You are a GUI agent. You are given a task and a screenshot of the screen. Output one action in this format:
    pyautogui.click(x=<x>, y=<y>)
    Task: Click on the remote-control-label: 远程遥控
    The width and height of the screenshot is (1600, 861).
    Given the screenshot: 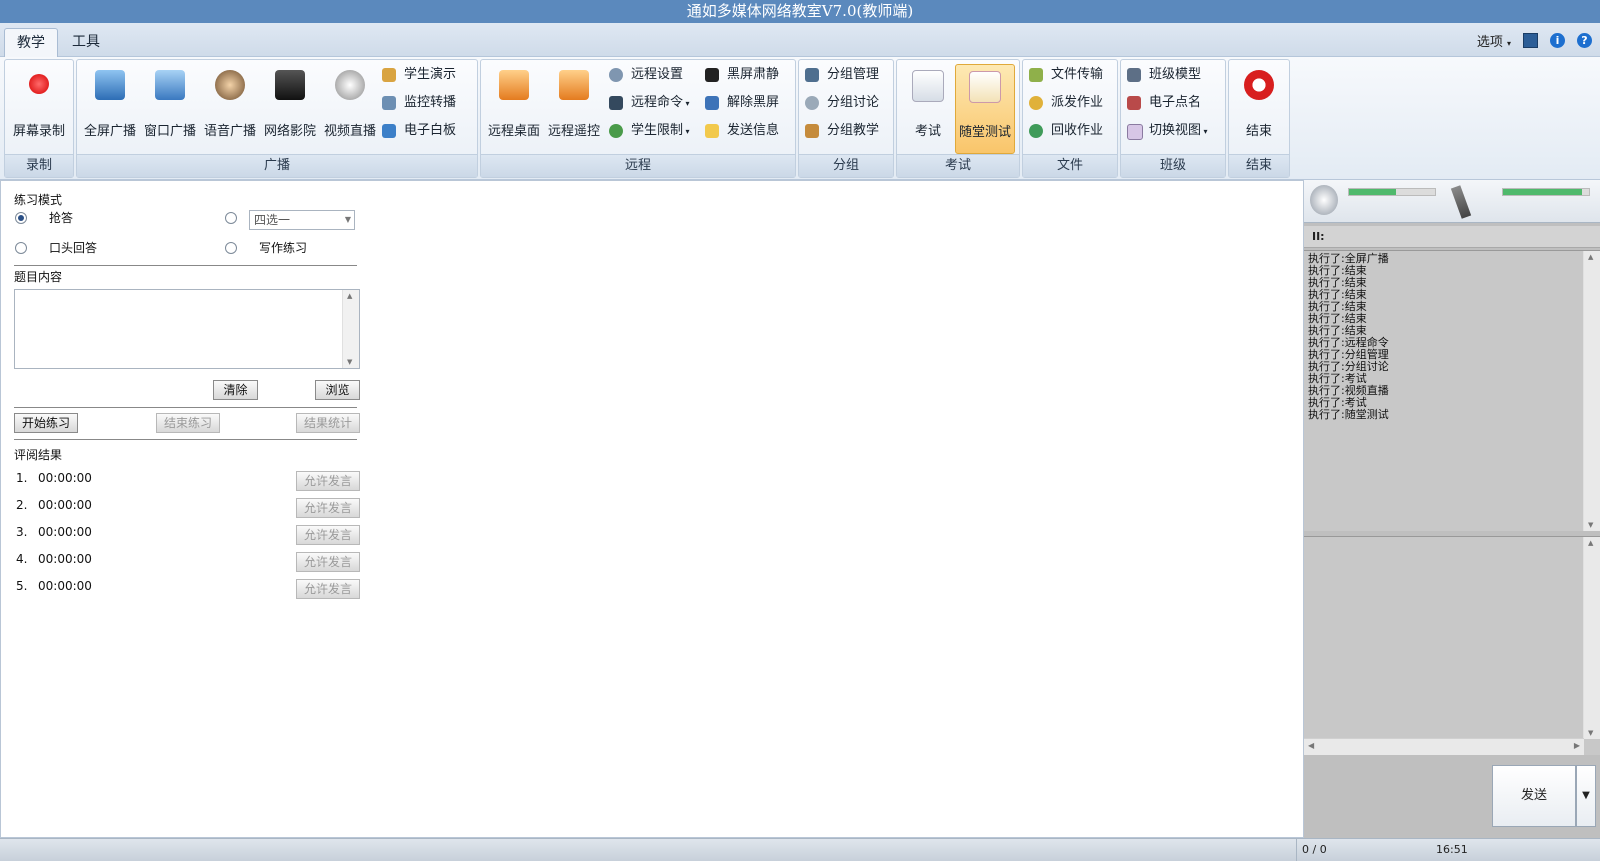 What is the action you would take?
    pyautogui.click(x=573, y=131)
    